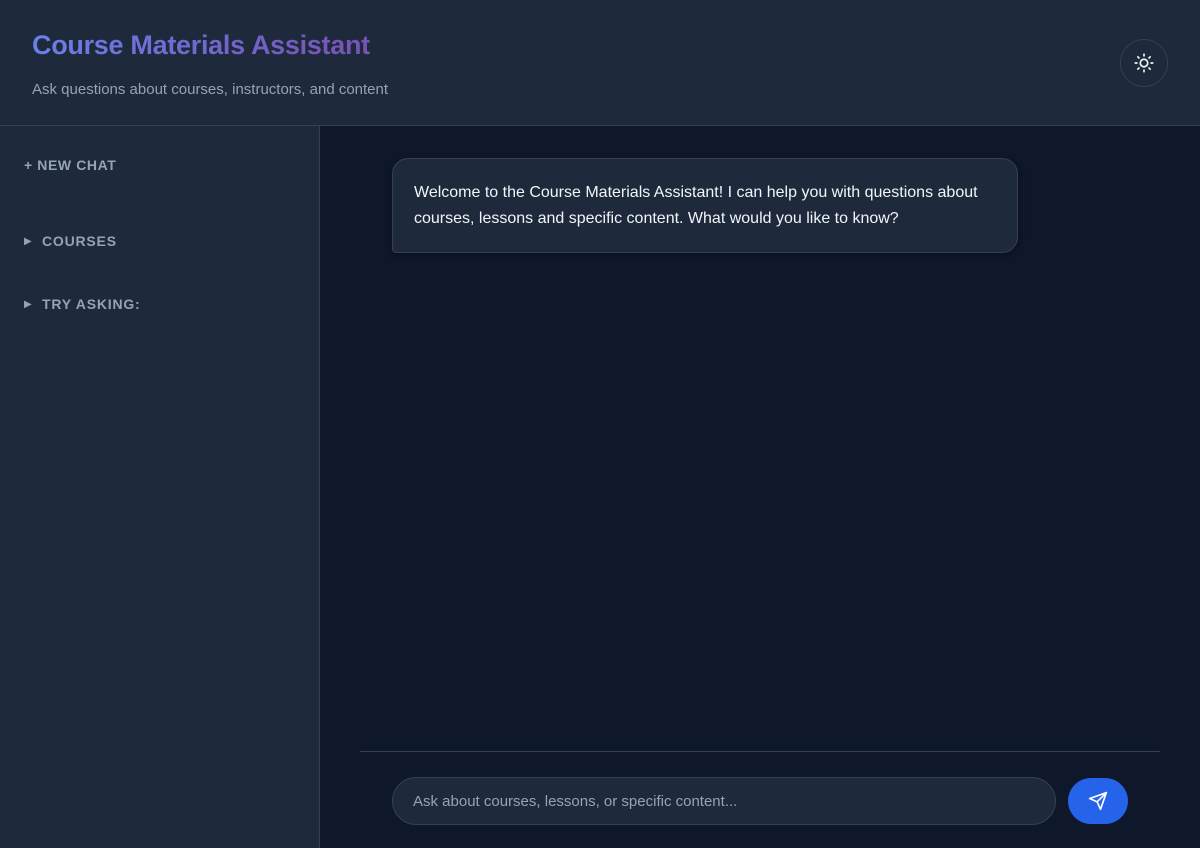 The width and height of the screenshot is (1200, 848). I want to click on send-button, so click(1098, 801).